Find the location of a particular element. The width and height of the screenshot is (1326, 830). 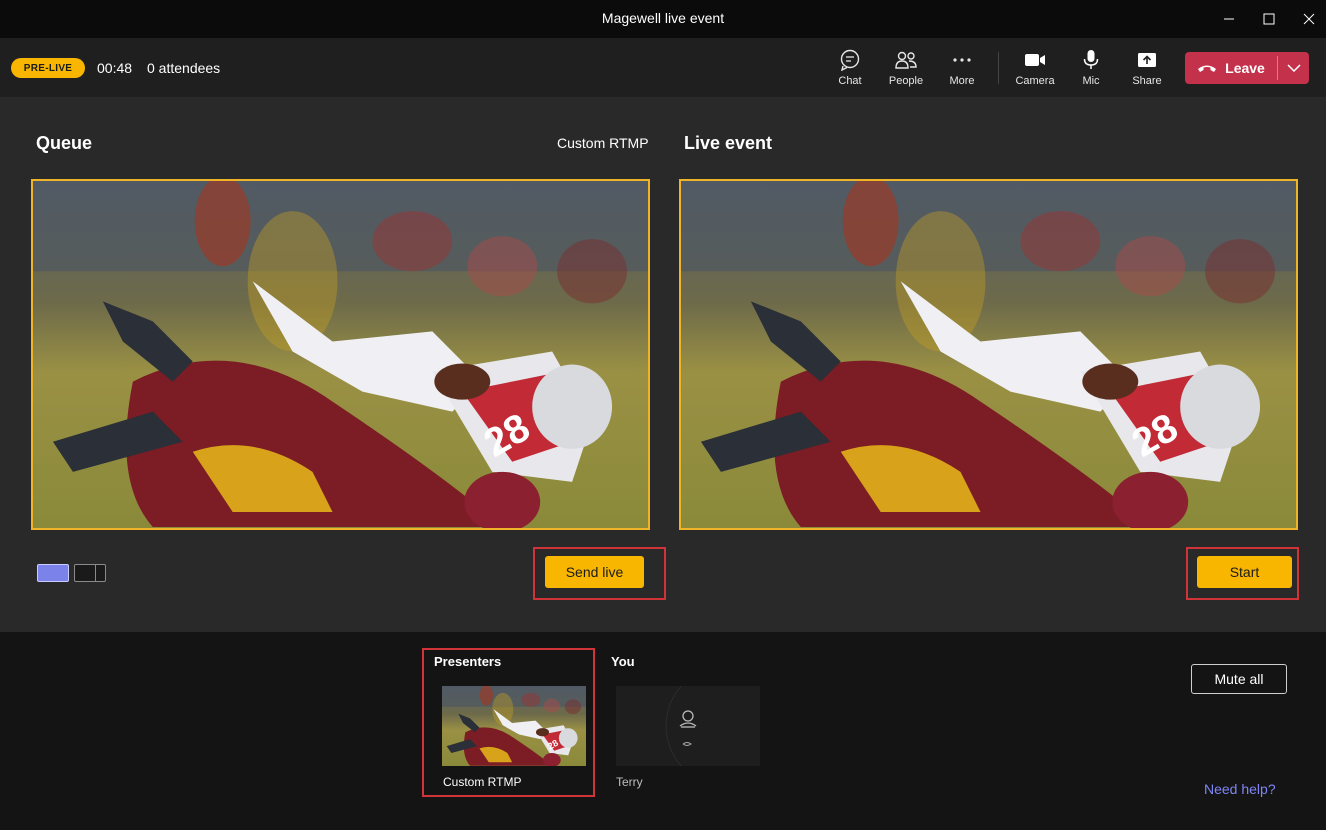

close-button is located at coordinates (1306, 19).